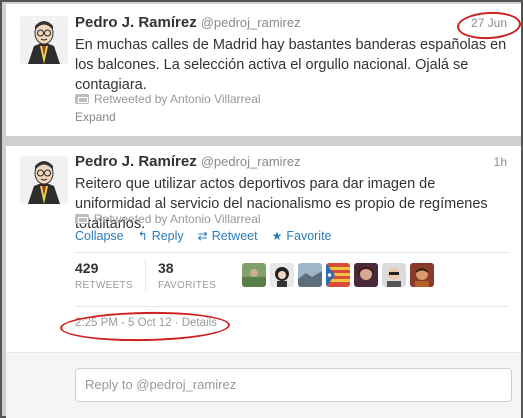 This screenshot has height=418, width=523. What do you see at coordinates (110, 275) in the screenshot?
I see `retweets-stat: 429 RETWEETS` at bounding box center [110, 275].